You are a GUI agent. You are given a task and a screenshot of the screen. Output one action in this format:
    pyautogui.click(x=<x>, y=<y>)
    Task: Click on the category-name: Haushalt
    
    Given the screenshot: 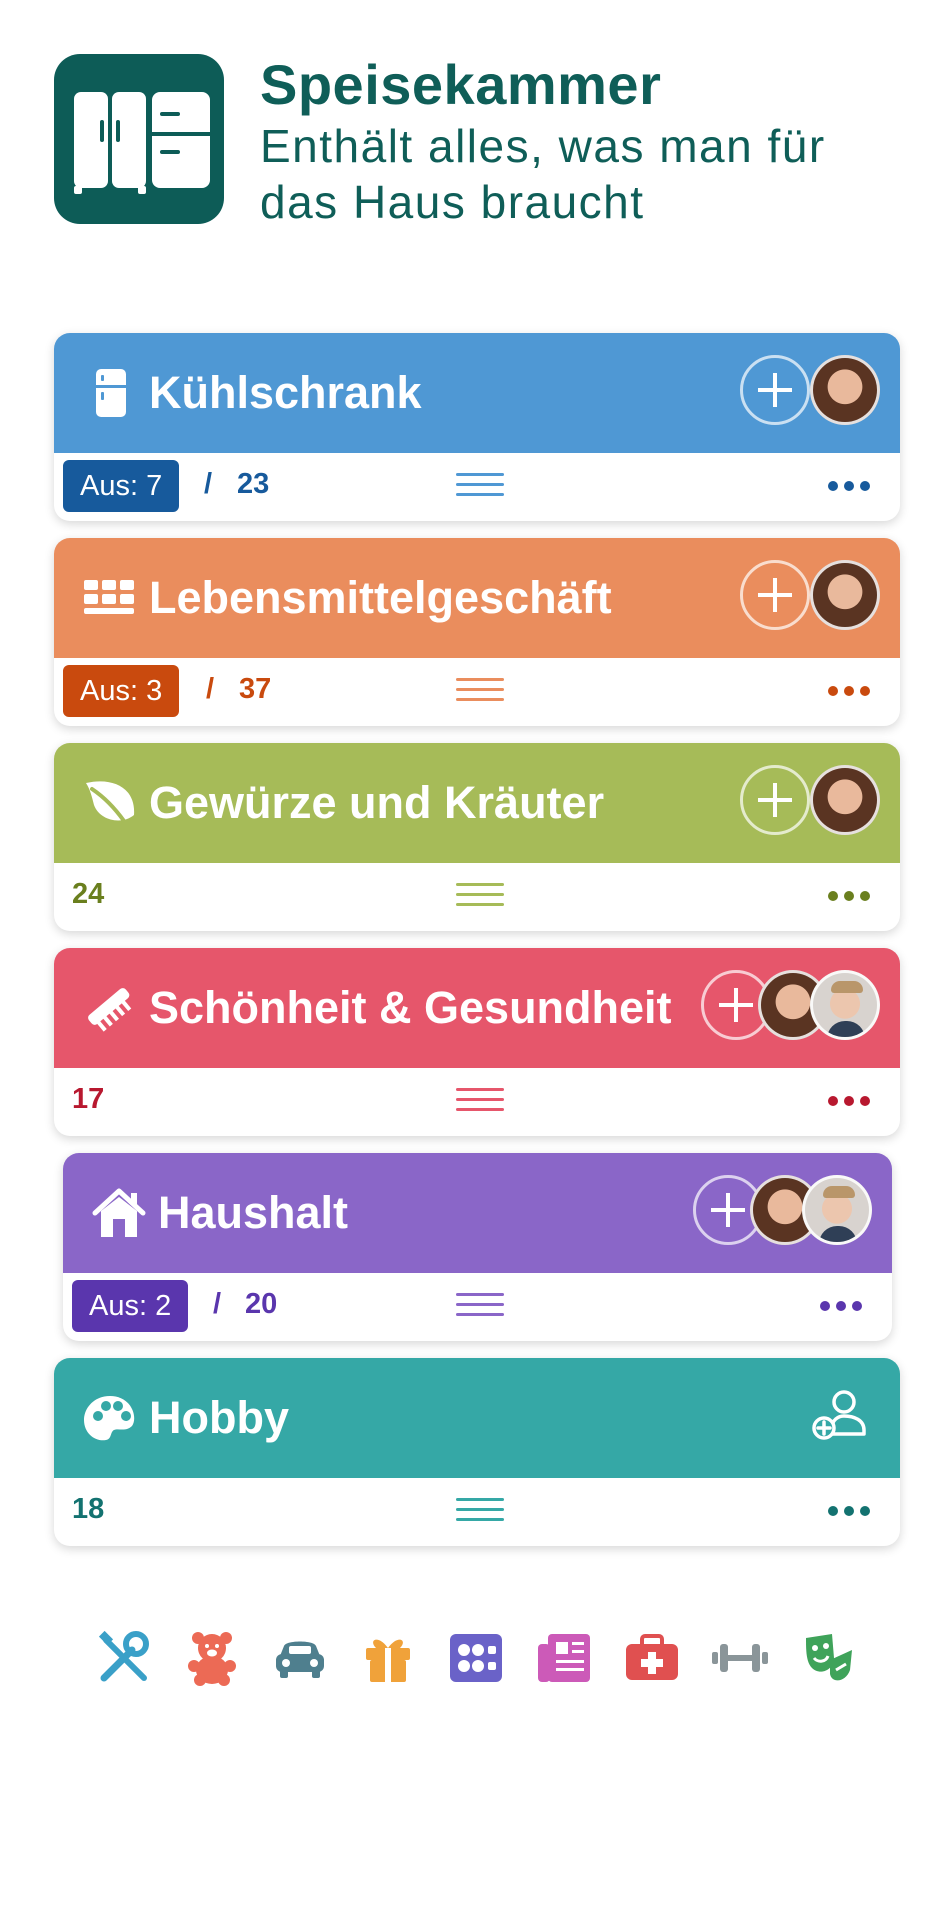 What is the action you would take?
    pyautogui.click(x=253, y=1212)
    